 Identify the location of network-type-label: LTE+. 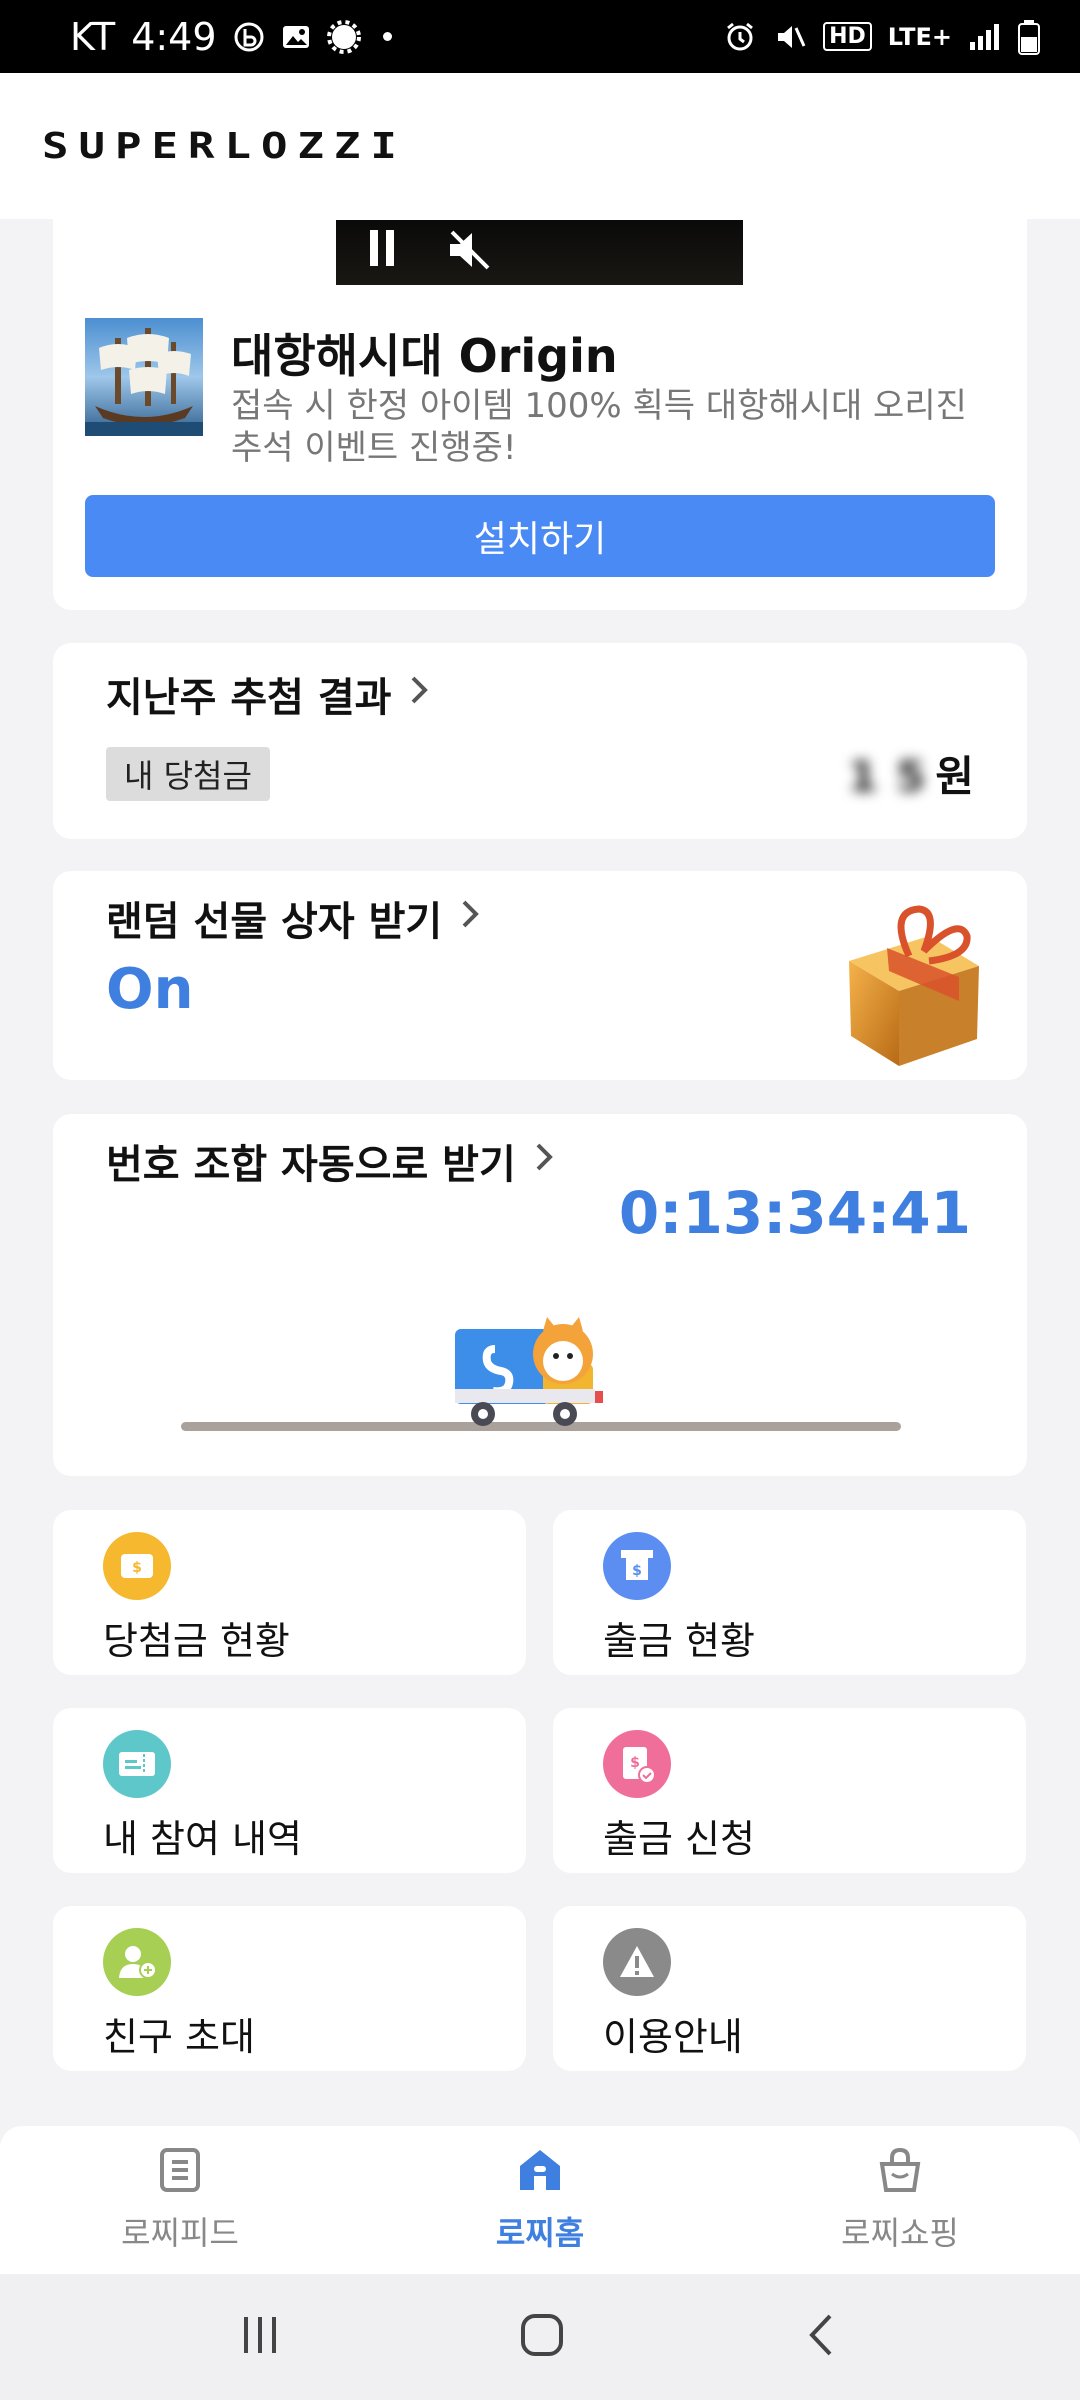
(919, 36).